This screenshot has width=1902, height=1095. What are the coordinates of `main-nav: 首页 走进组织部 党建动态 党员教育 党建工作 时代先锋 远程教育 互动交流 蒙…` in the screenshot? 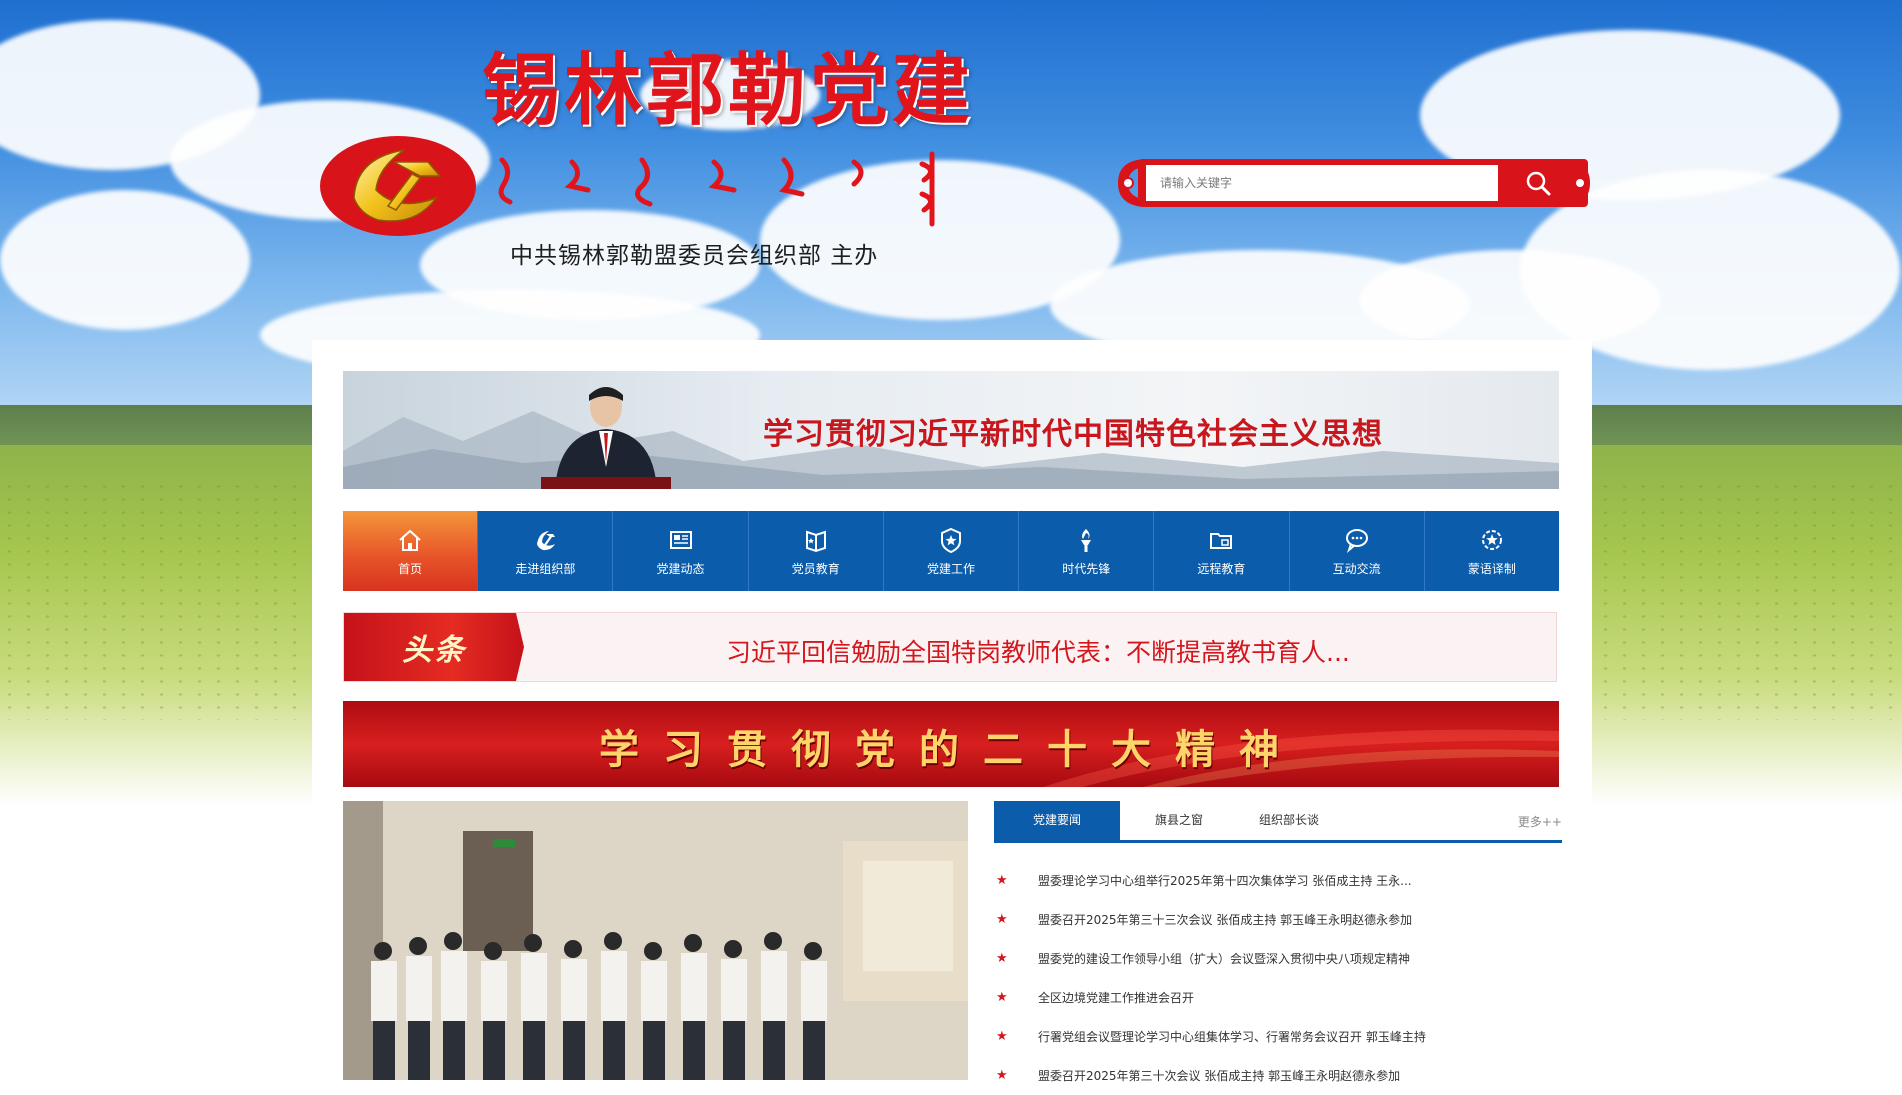 It's located at (951, 551).